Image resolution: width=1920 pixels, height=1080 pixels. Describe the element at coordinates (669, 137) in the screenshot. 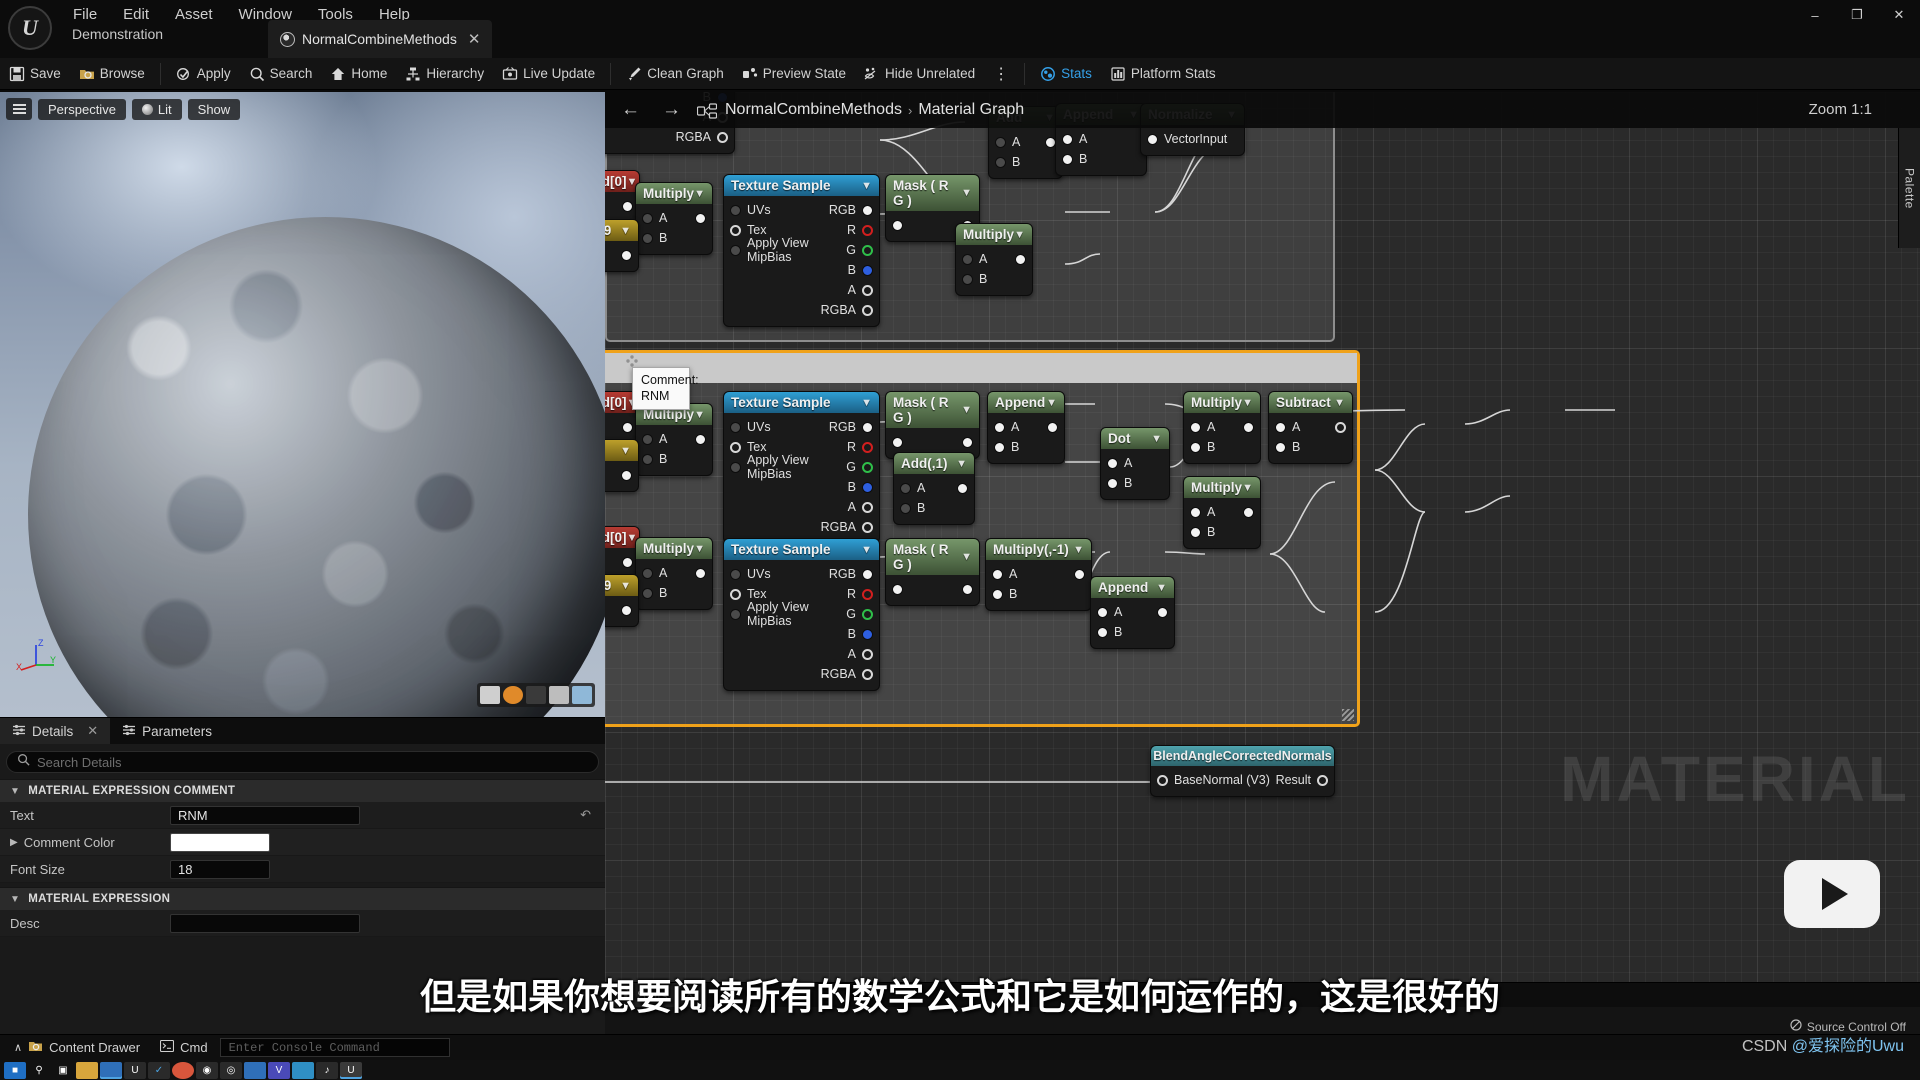

I see `pin-row: RGBA` at that location.